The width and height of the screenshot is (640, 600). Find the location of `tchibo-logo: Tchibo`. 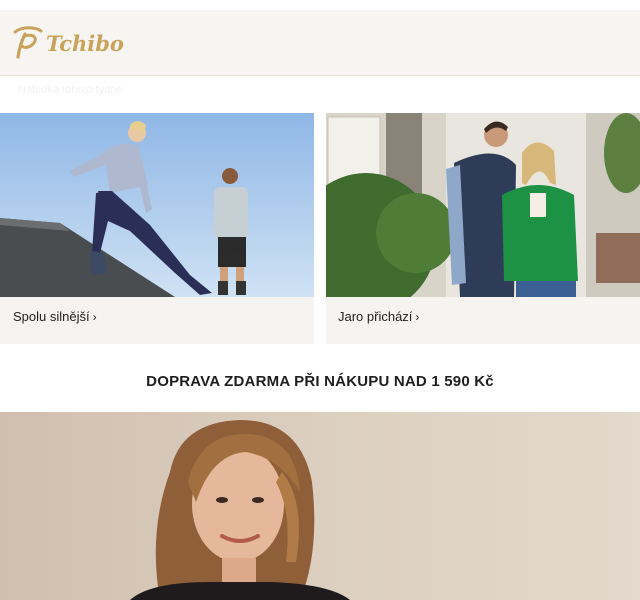

tchibo-logo: Tchibo is located at coordinates (73, 43).